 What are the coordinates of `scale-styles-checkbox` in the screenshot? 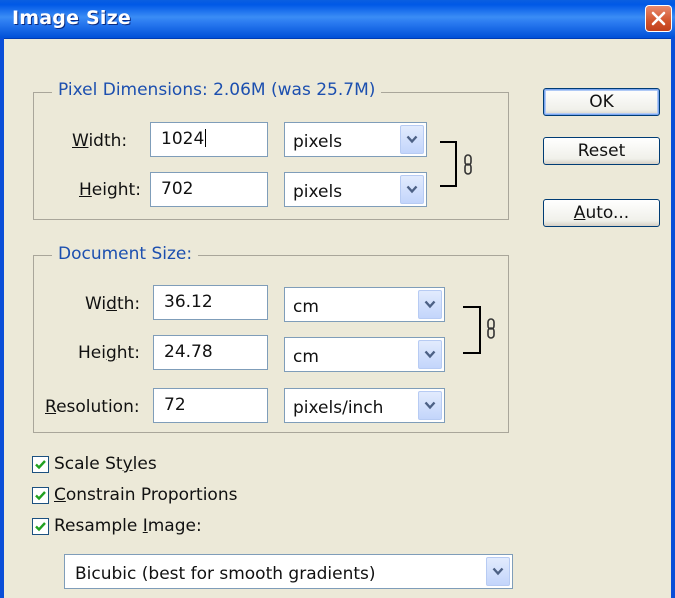 It's located at (40, 464).